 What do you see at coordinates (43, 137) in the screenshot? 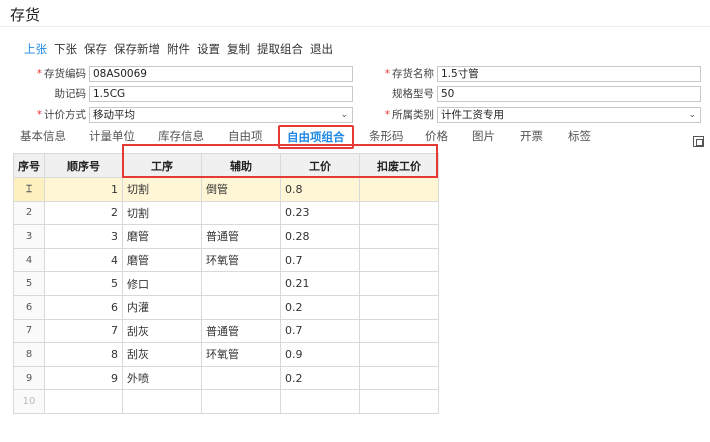
I see `tab-basic-info: 基本信息` at bounding box center [43, 137].